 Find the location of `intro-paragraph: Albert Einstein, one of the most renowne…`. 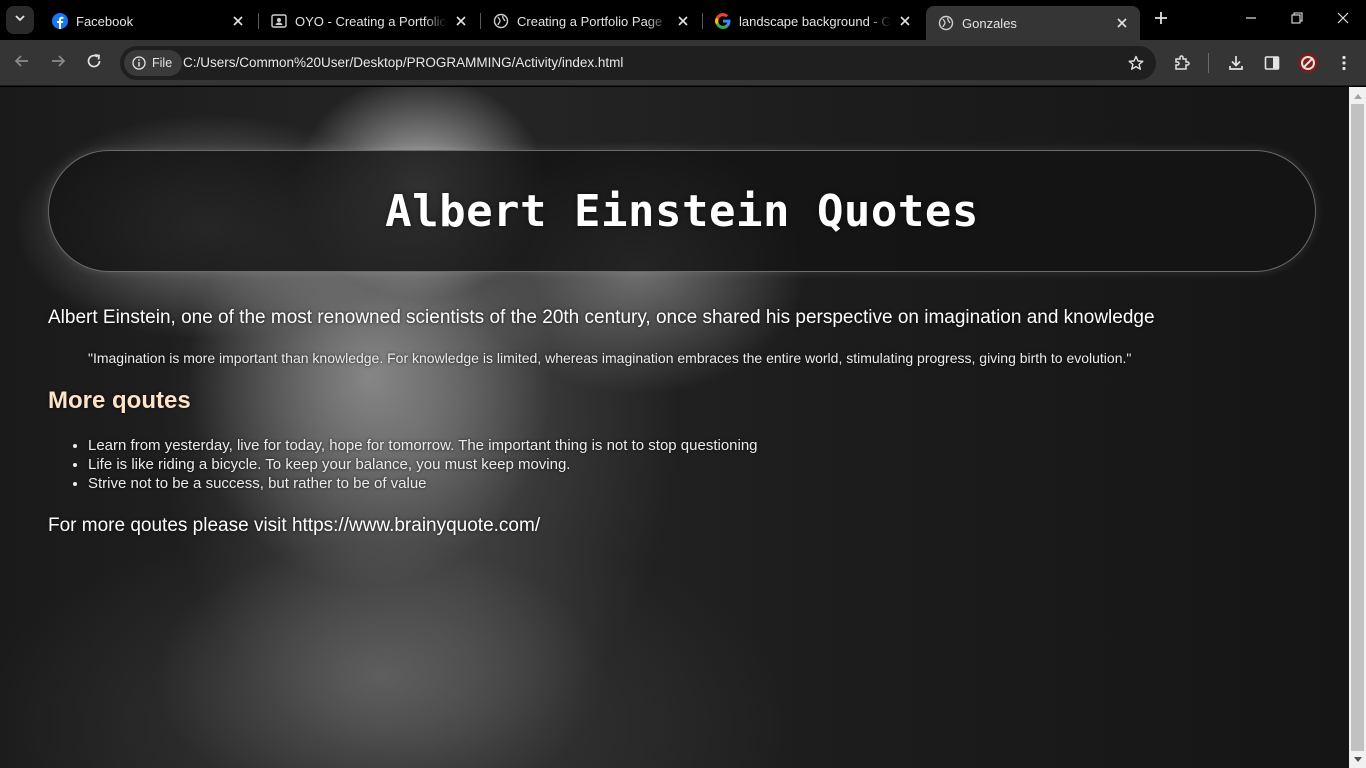

intro-paragraph: Albert Einstein, one of the most renowne… is located at coordinates (601, 317).